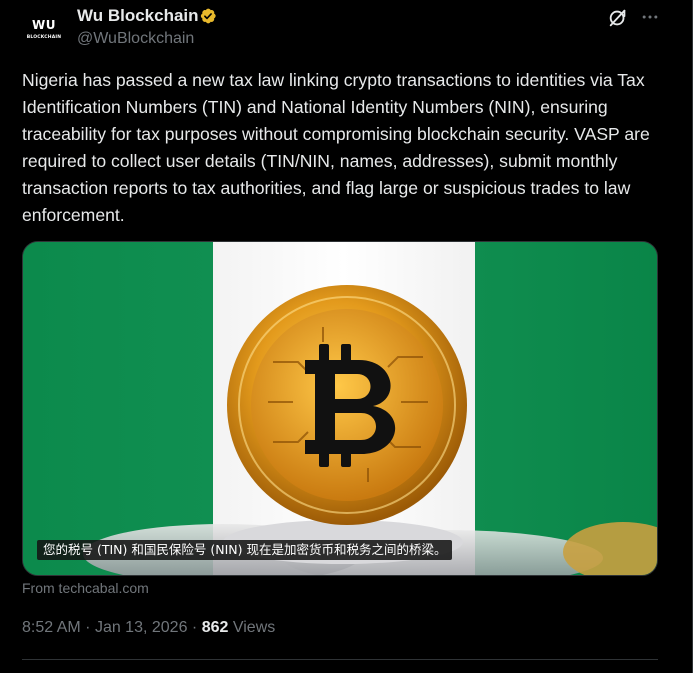 The image size is (693, 673). What do you see at coordinates (215, 627) in the screenshot?
I see `views-count: 862` at bounding box center [215, 627].